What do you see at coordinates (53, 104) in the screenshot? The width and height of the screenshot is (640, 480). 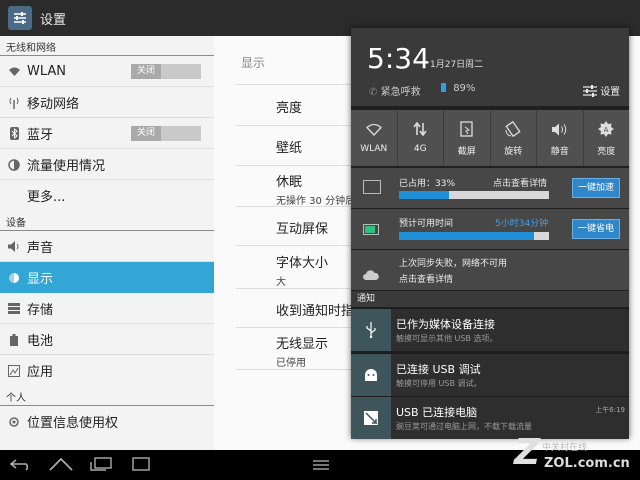 I see `sidebar-item-label: 移动网络` at bounding box center [53, 104].